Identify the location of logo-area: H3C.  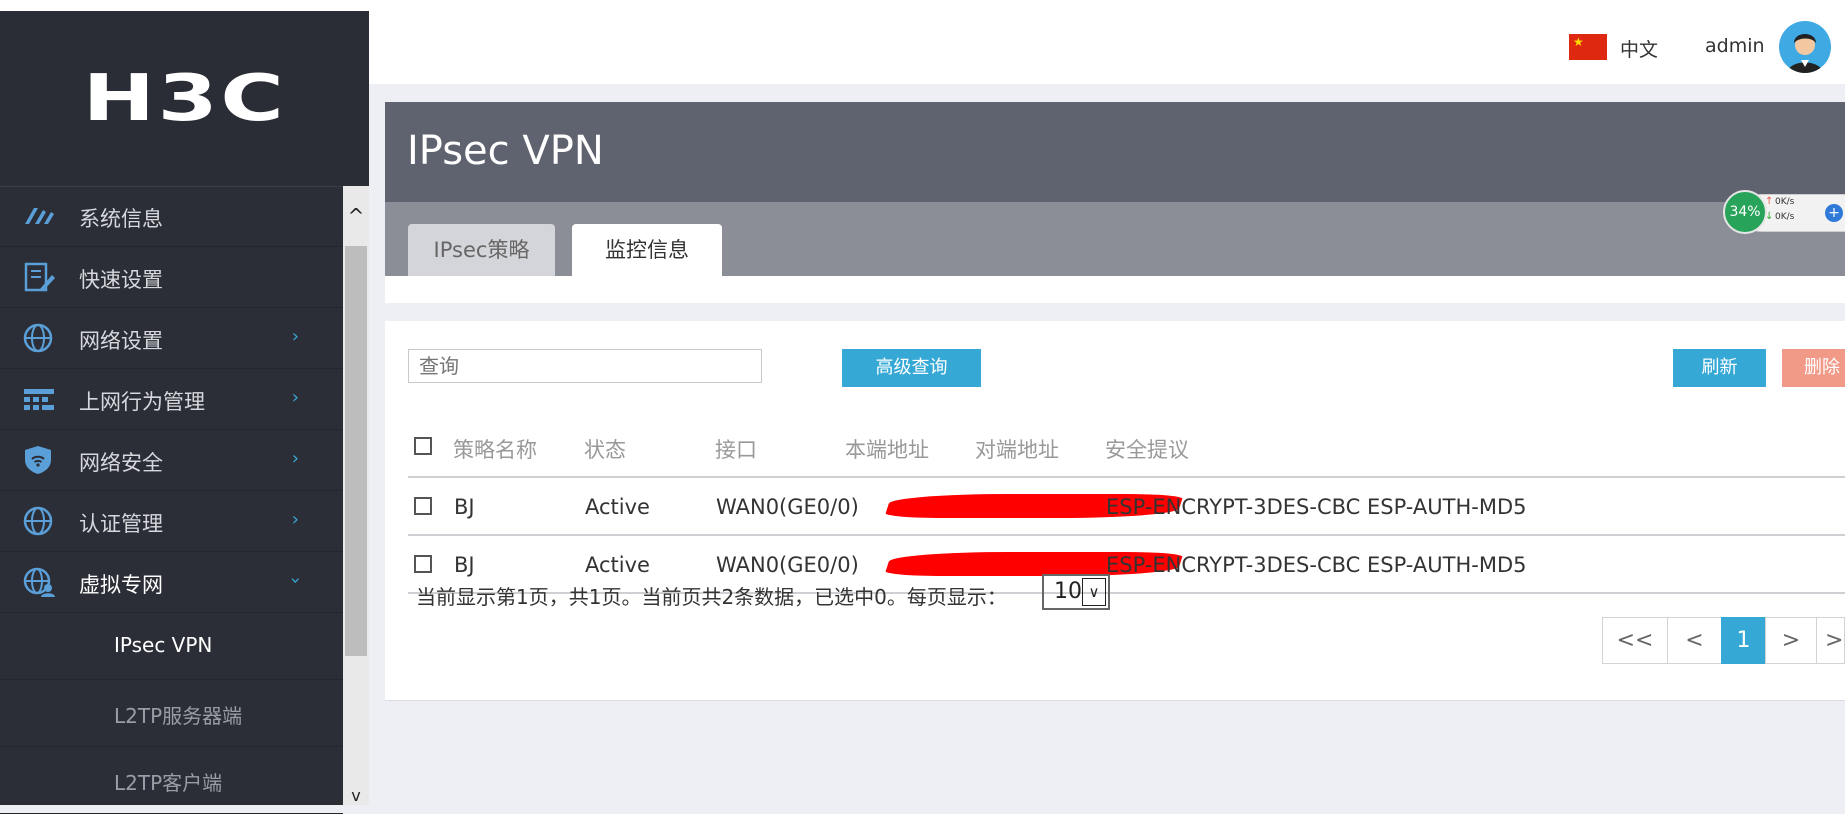
(184, 99).